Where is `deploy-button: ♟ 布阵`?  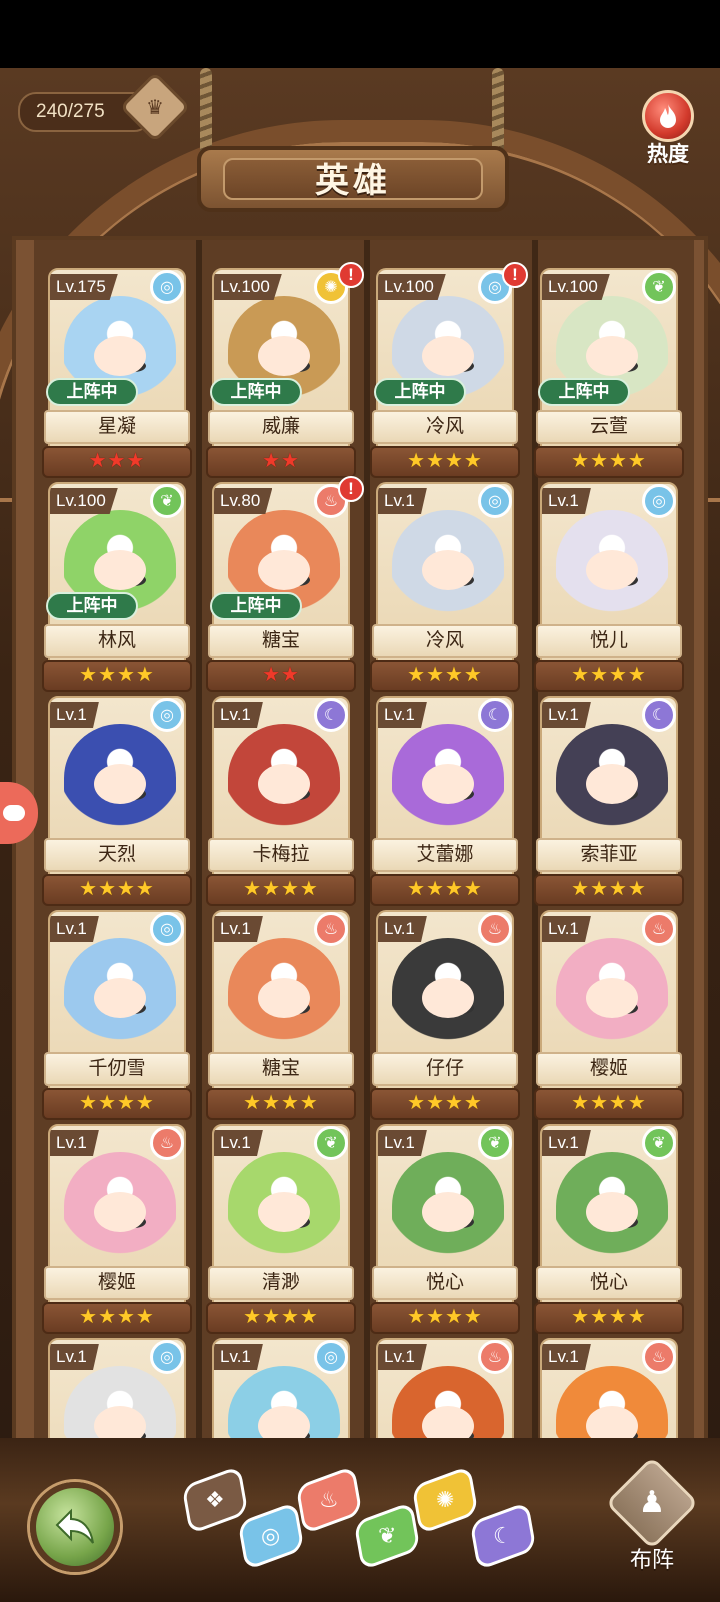
deploy-button: ♟ 布阵 is located at coordinates (652, 1515).